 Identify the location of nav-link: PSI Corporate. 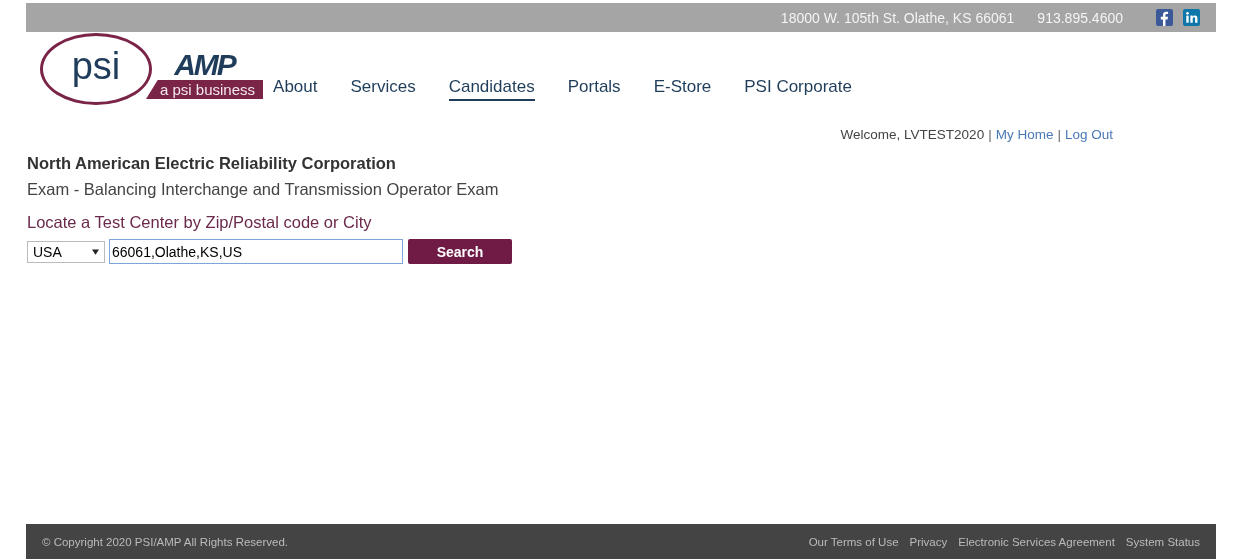
(798, 89).